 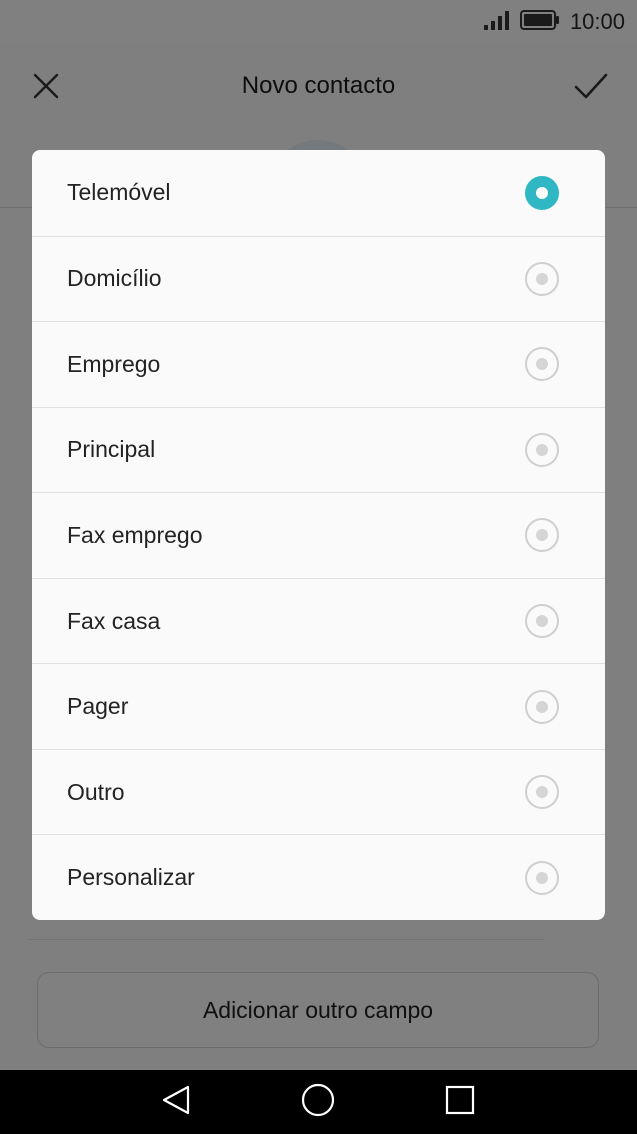 I want to click on option-personalizar: Personalizar, so click(x=318, y=877).